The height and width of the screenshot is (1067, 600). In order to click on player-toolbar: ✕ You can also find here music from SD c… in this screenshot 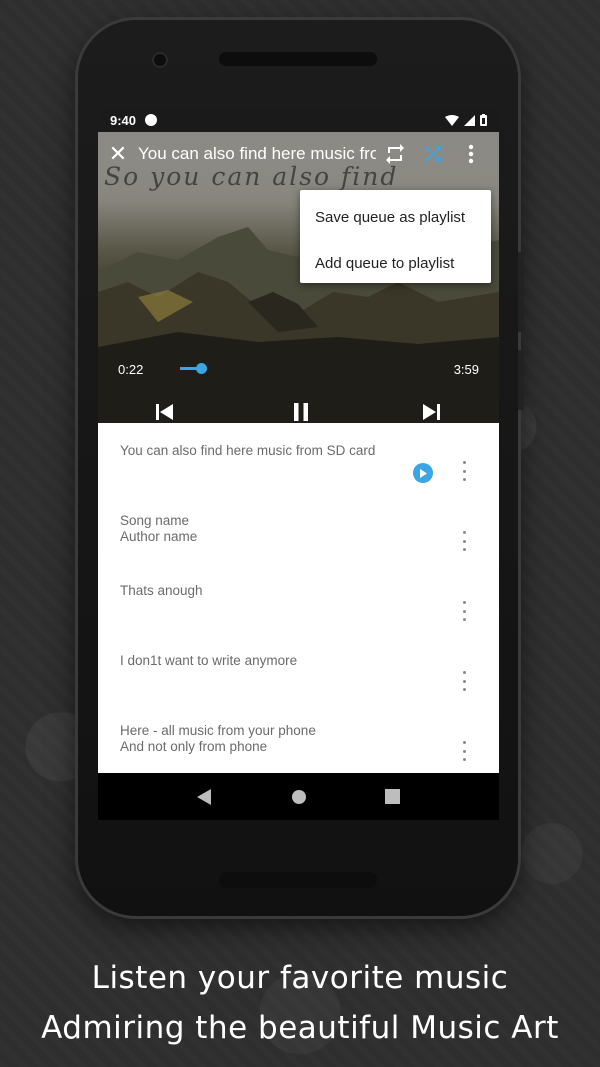, I will do `click(298, 154)`.